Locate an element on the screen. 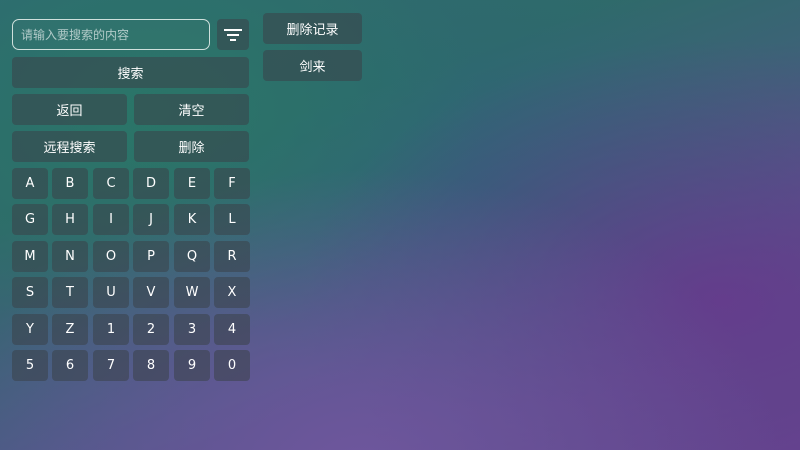 The image size is (800, 450). key-r: R is located at coordinates (232, 256).